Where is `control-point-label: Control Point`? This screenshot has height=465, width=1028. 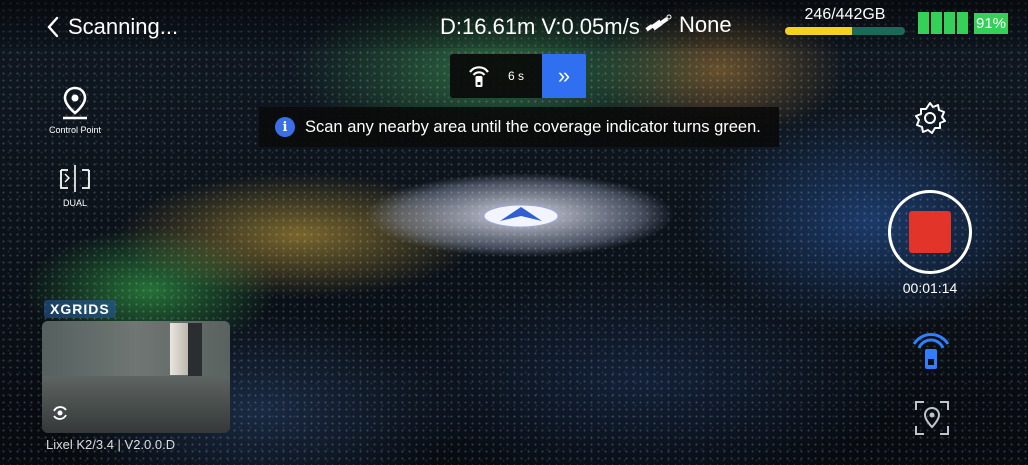
control-point-label: Control Point is located at coordinates (75, 130).